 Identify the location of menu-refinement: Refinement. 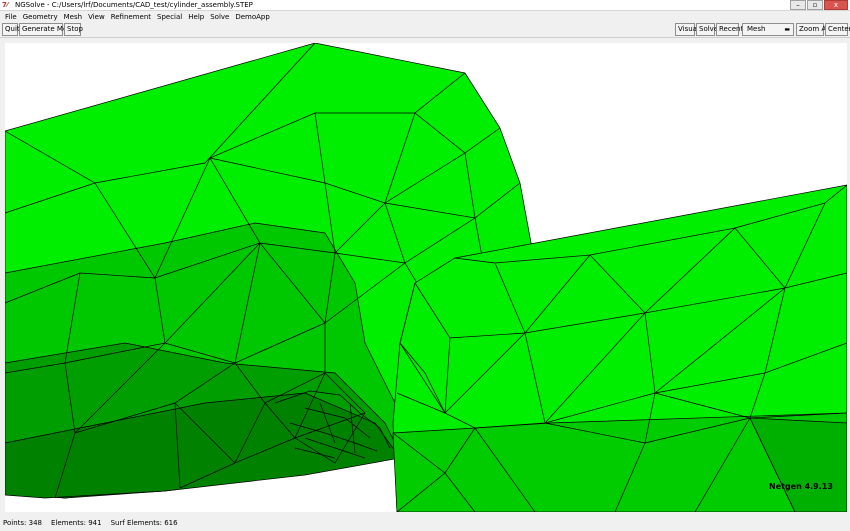
(131, 17).